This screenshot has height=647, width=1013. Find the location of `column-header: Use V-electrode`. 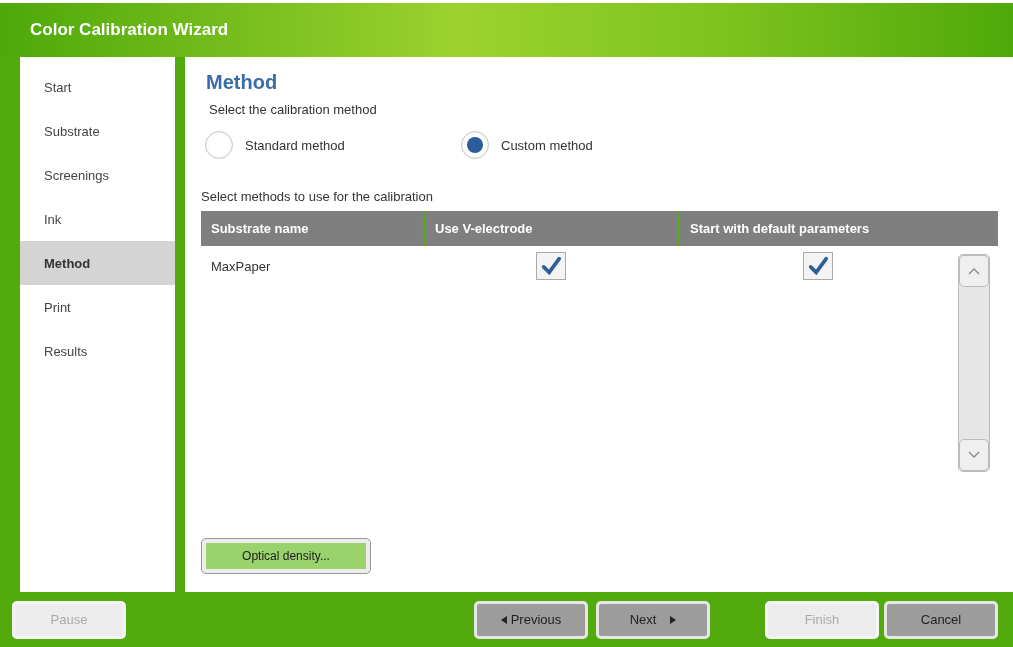

column-header: Use V-electrode is located at coordinates (550, 228).